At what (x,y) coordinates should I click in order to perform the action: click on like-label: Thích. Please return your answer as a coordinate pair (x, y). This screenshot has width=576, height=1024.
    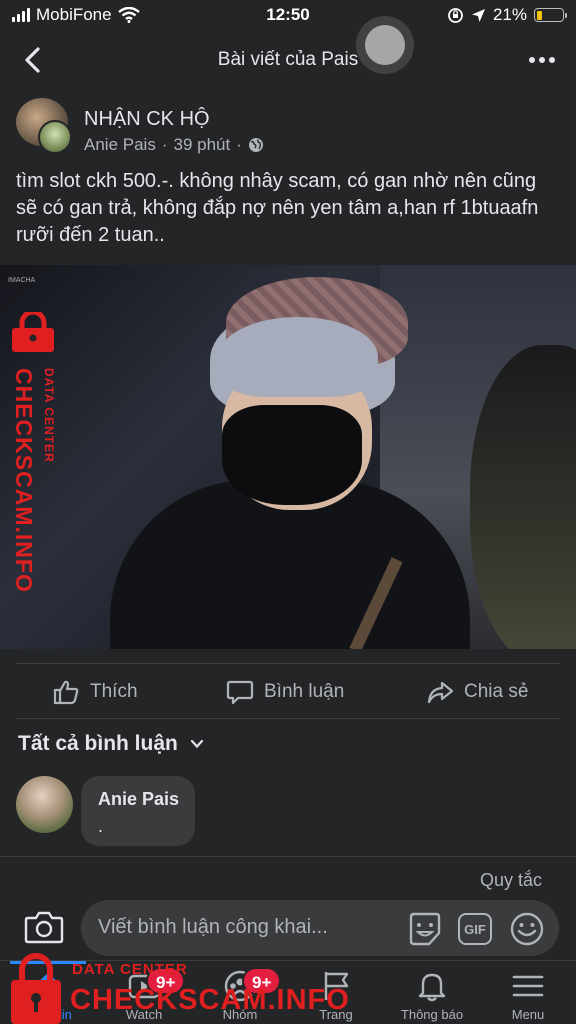
    Looking at the image, I should click on (114, 691).